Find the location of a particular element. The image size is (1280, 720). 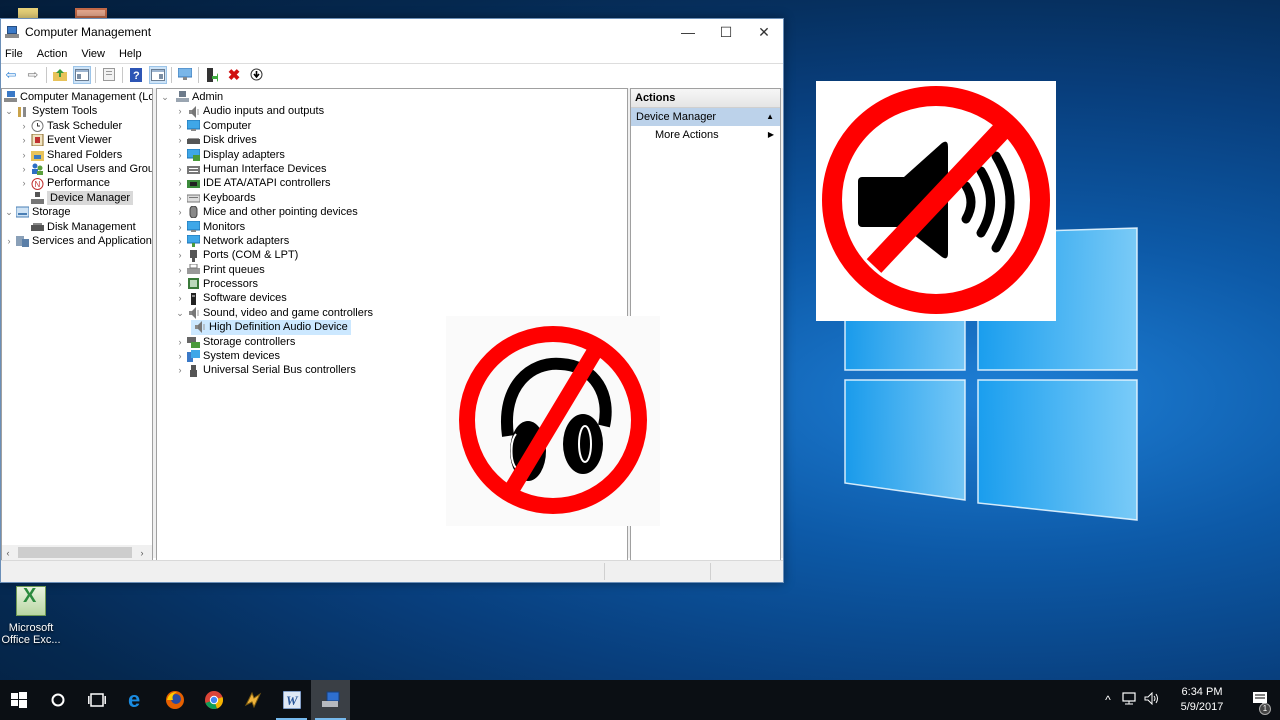

word-taskbar-button: W is located at coordinates (291, 700).